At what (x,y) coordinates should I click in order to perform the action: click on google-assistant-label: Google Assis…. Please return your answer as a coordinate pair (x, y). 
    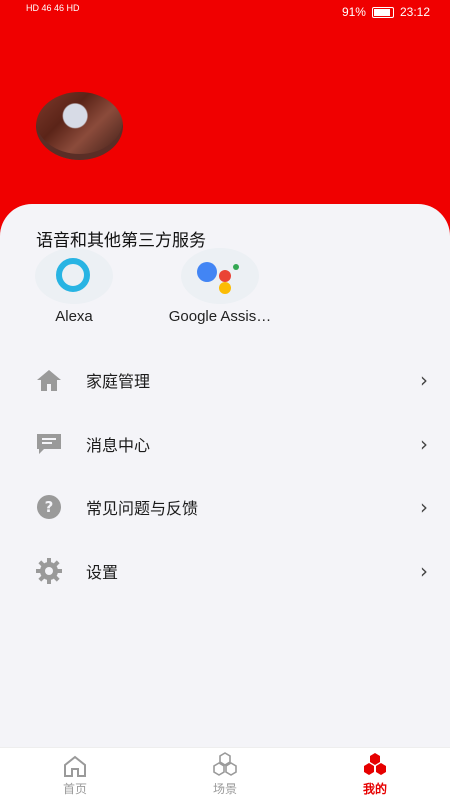
    Looking at the image, I should click on (220, 316).